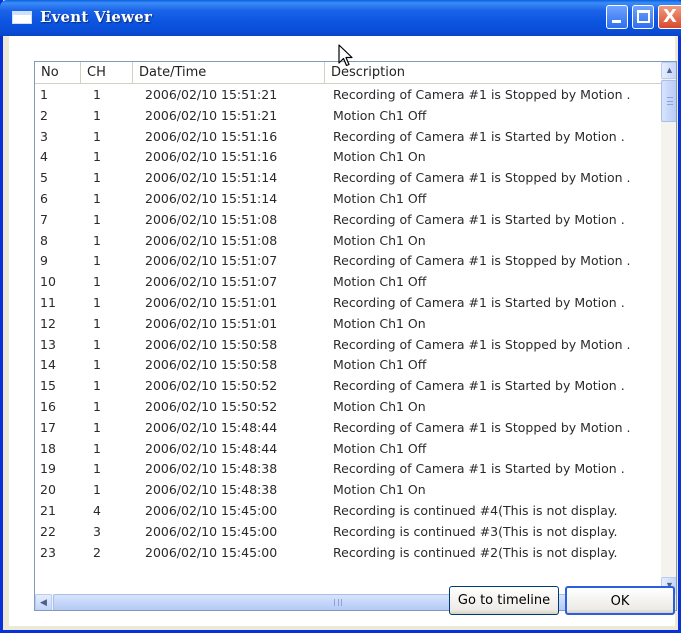  Describe the element at coordinates (348, 116) in the screenshot. I see `table-row: 2 1 2006/02/10 15:51:21 Motion Ch1 Off` at that location.